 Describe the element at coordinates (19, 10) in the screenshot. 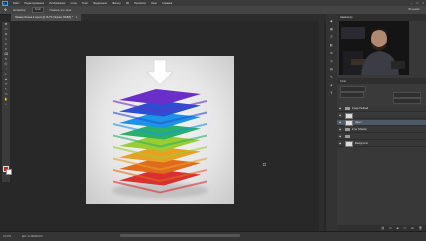

I see `auto-select-checkbox-label: Автовыбор:` at that location.